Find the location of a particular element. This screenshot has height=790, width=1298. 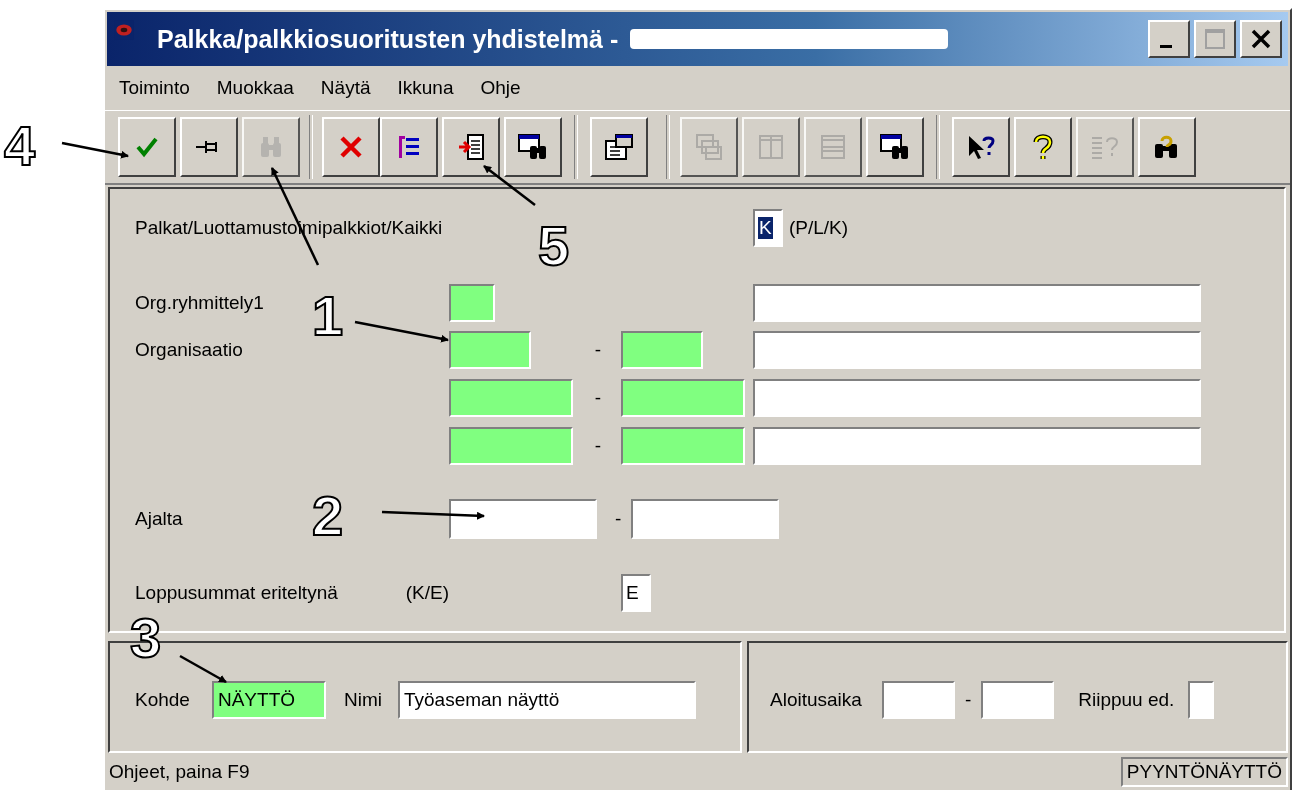

tree-list-icon is located at coordinates (409, 147).